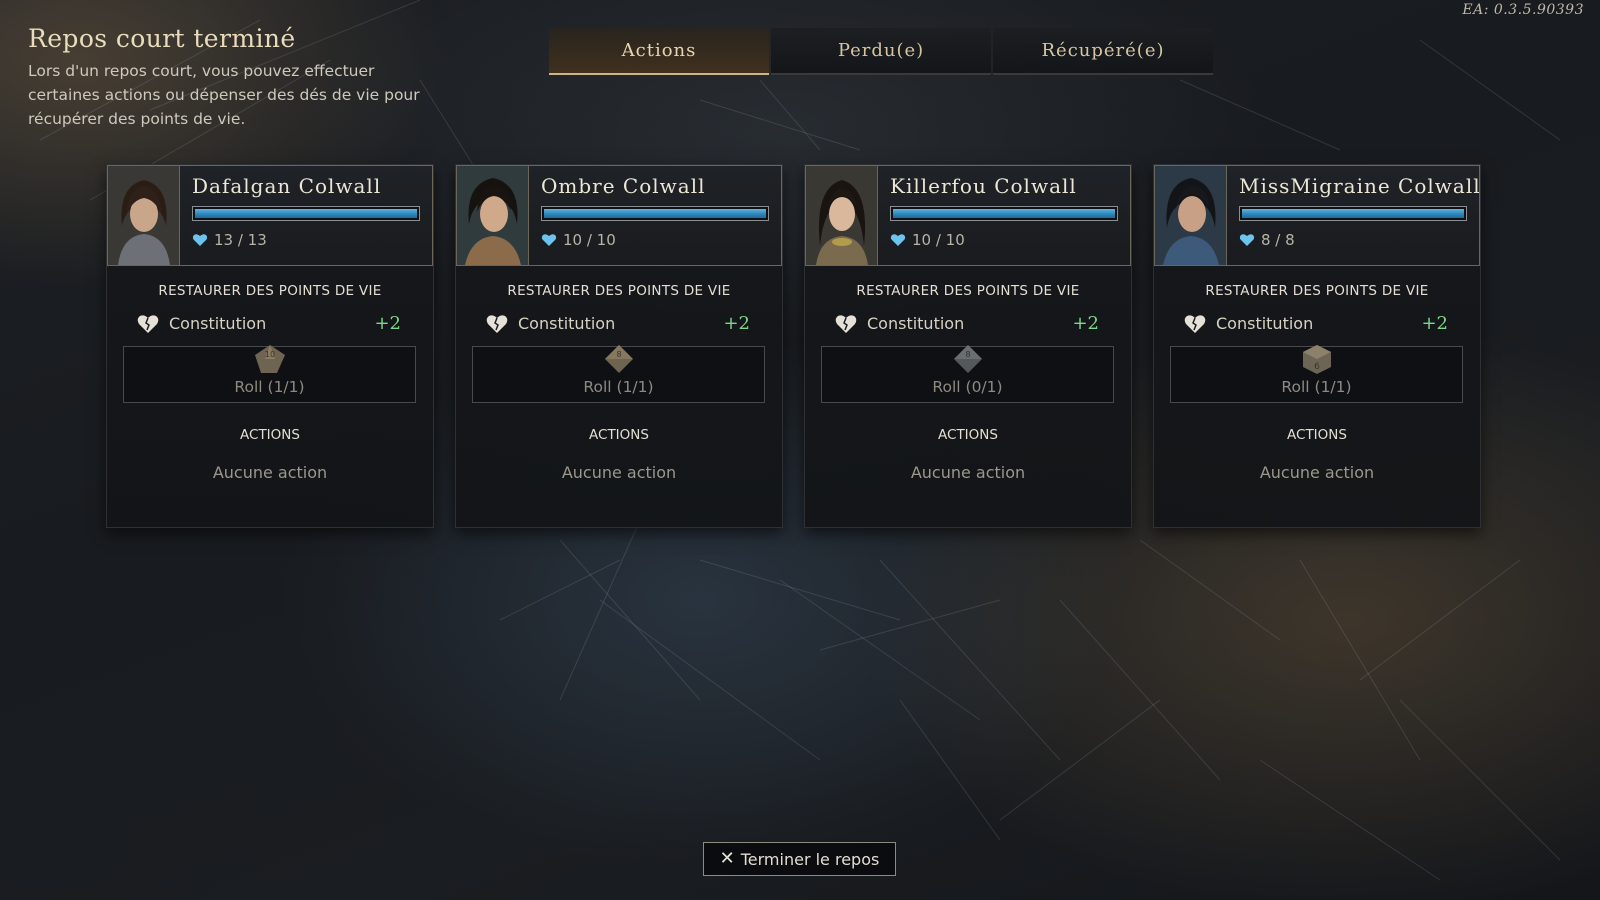 The width and height of the screenshot is (1600, 900). I want to click on version-label: EA: 0.3.5.90393, so click(1523, 10).